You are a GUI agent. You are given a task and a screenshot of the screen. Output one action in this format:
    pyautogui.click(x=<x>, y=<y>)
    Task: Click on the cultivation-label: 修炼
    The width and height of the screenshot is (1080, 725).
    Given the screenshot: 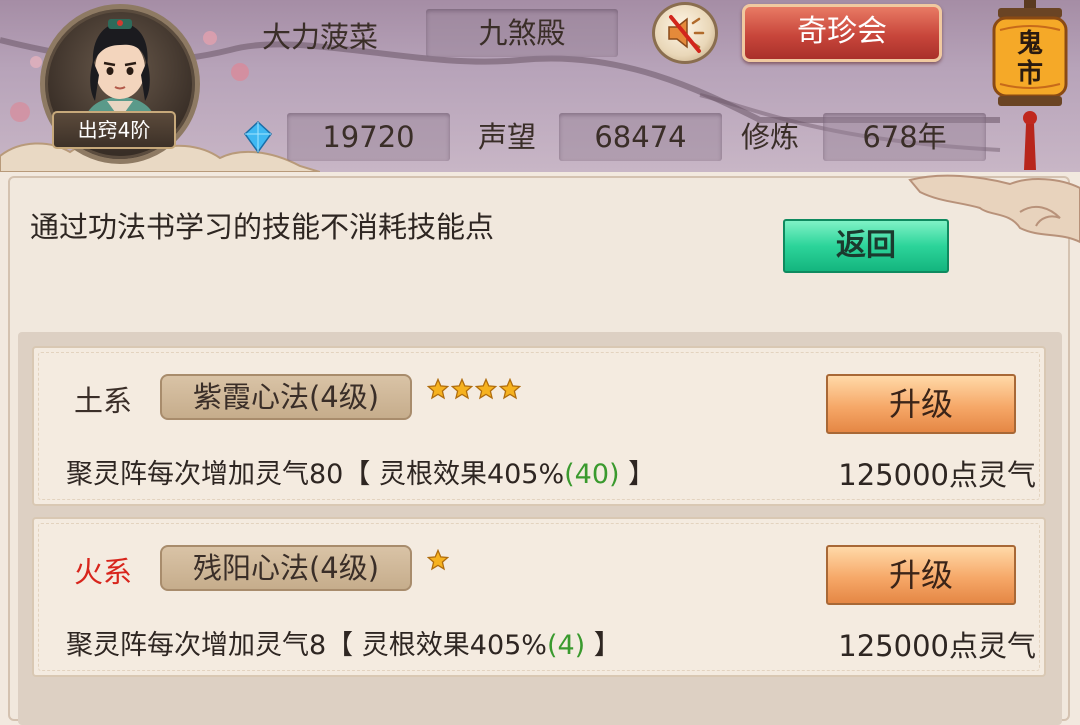 What is the action you would take?
    pyautogui.click(x=770, y=137)
    